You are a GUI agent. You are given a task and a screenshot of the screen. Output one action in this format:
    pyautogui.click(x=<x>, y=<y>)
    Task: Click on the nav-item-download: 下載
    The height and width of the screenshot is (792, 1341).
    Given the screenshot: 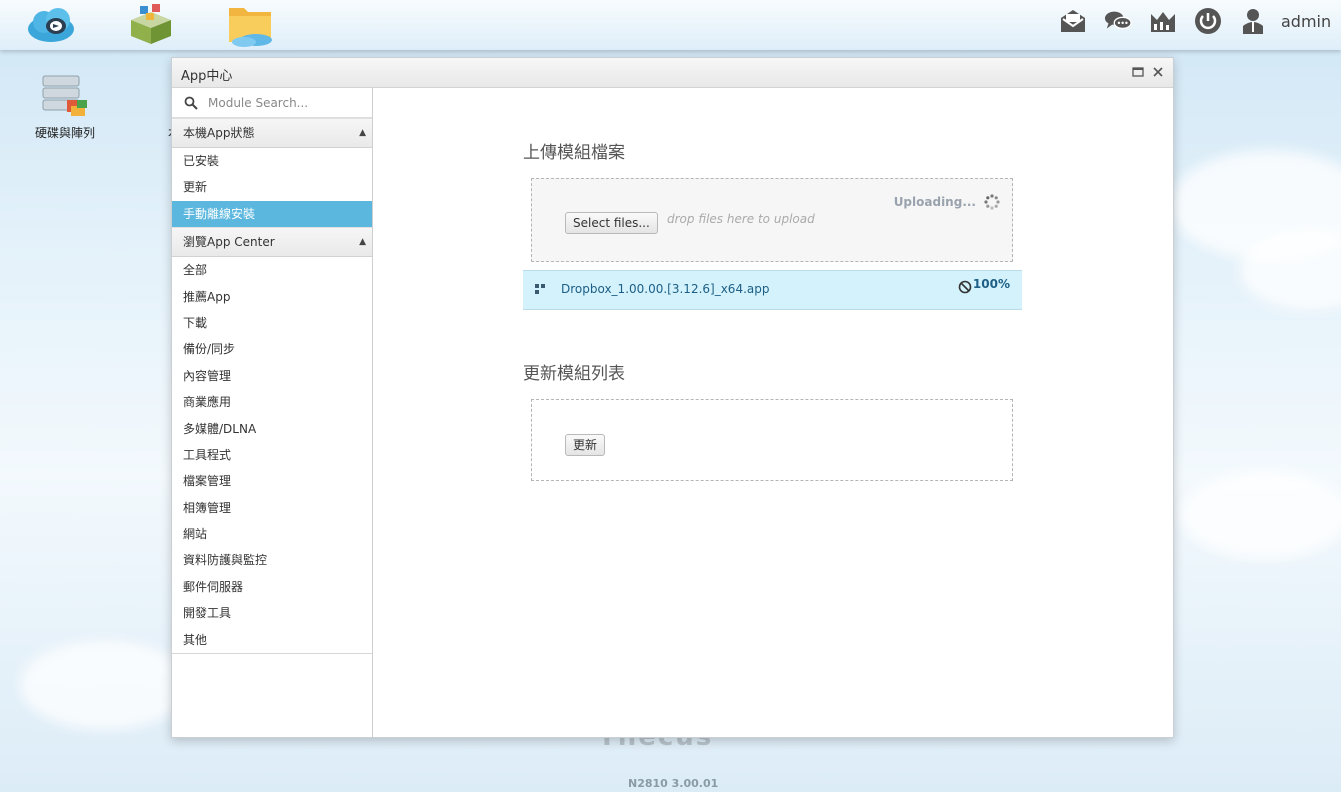 What is the action you would take?
    pyautogui.click(x=272, y=323)
    